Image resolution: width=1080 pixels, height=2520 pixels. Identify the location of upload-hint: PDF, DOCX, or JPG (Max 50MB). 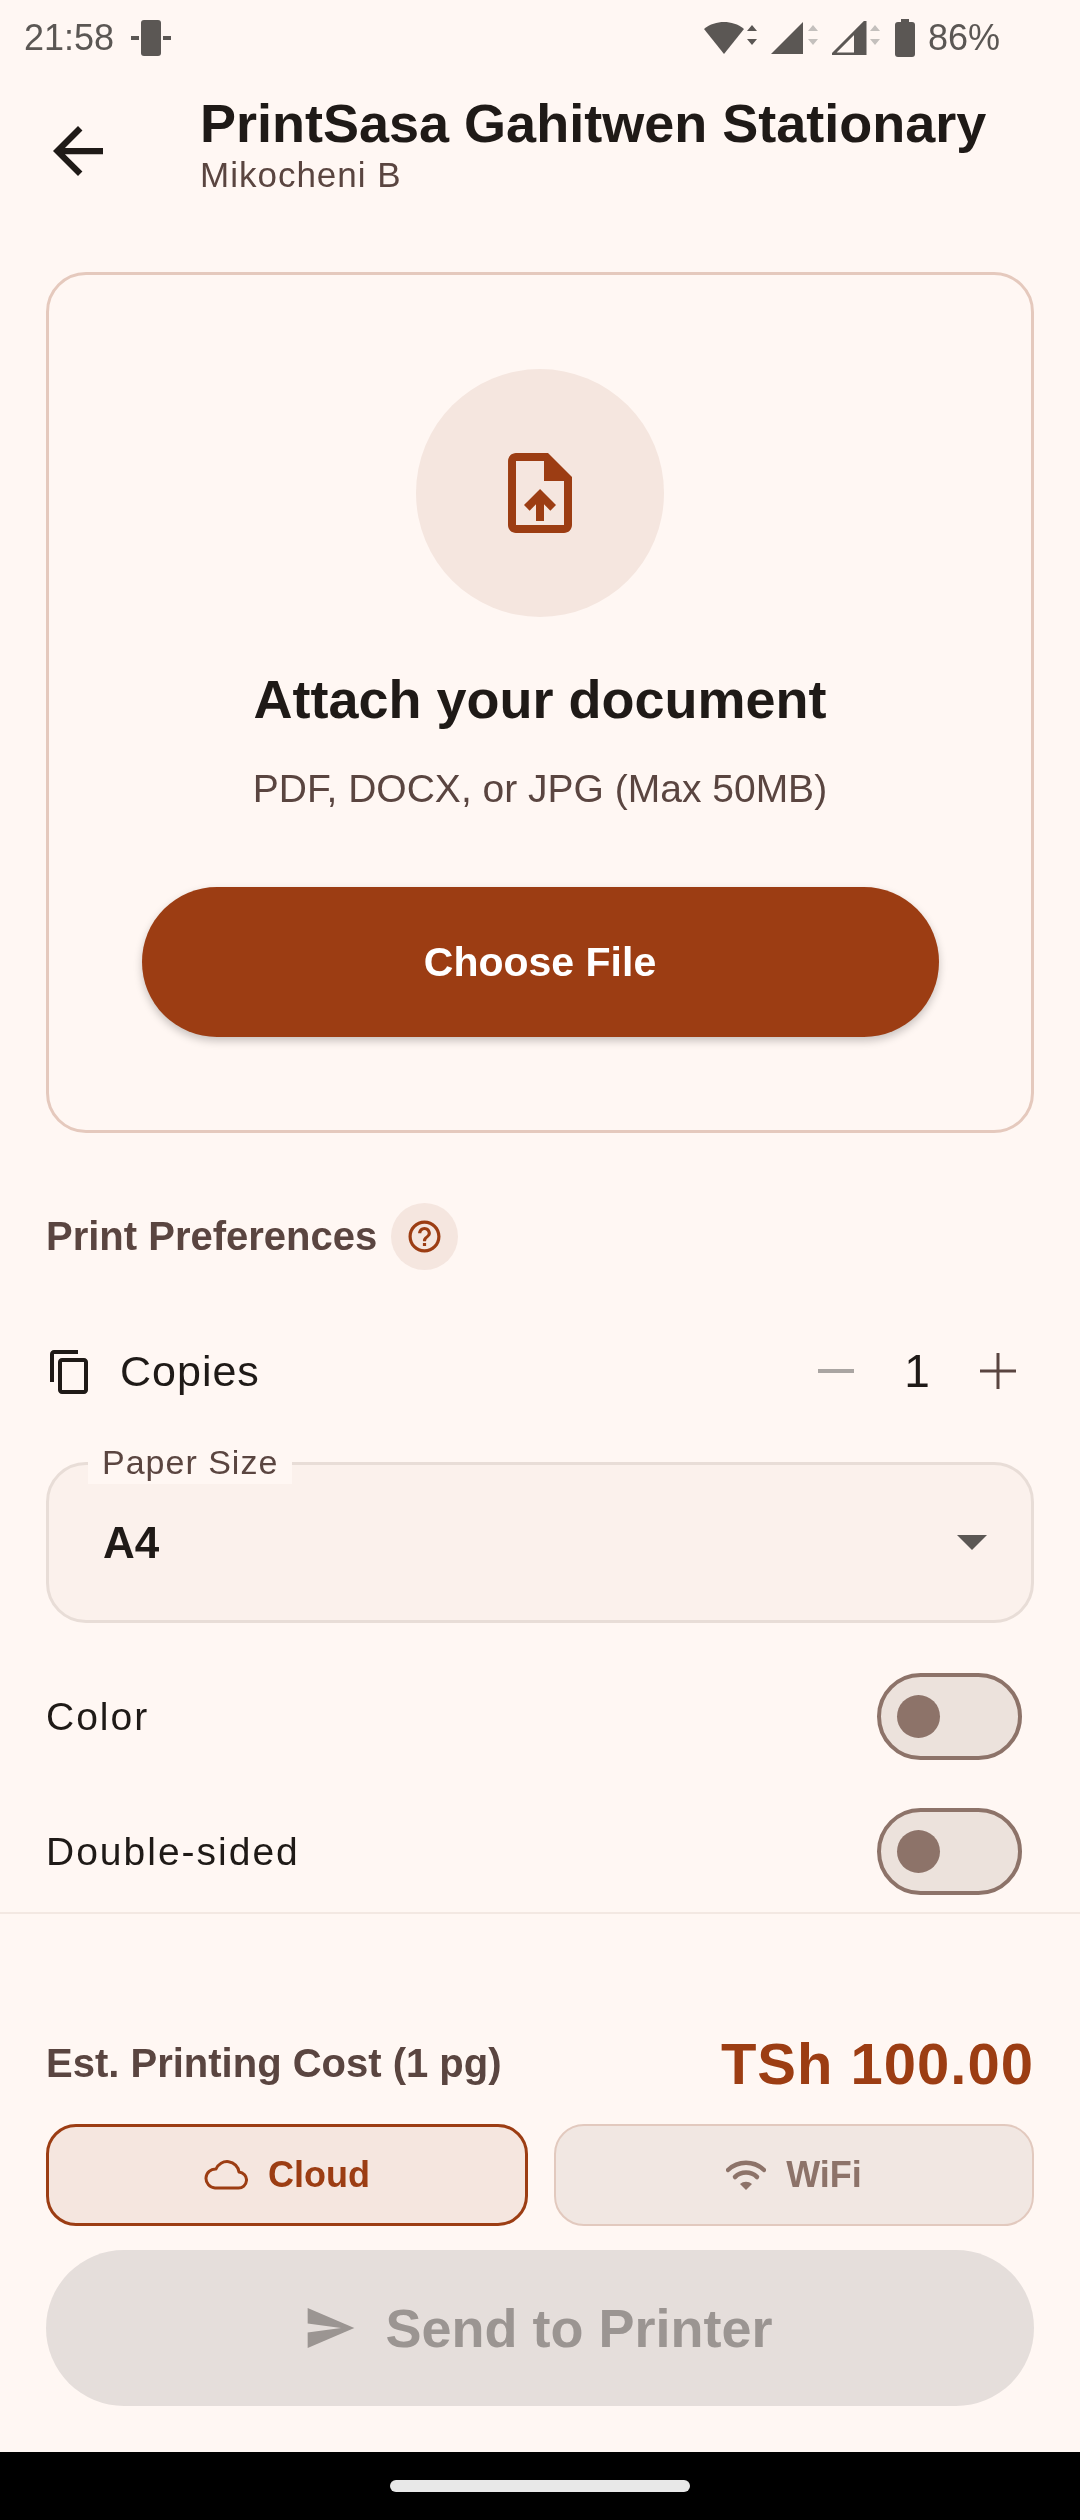
(540, 789).